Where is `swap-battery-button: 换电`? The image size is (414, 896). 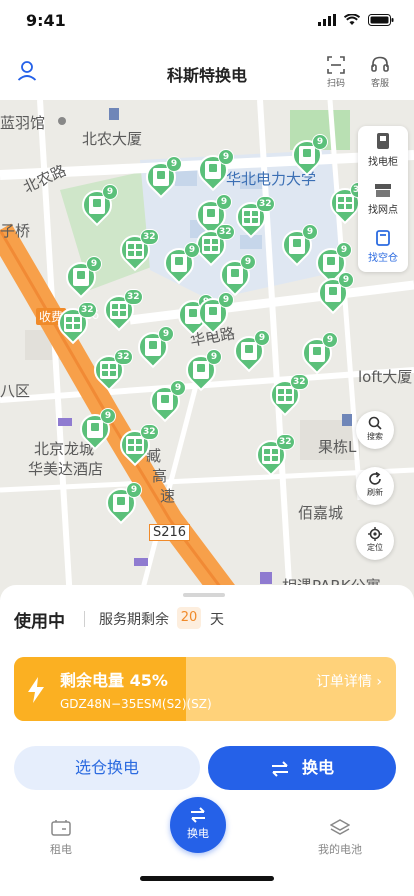
swap-battery-button: 换电 is located at coordinates (302, 768).